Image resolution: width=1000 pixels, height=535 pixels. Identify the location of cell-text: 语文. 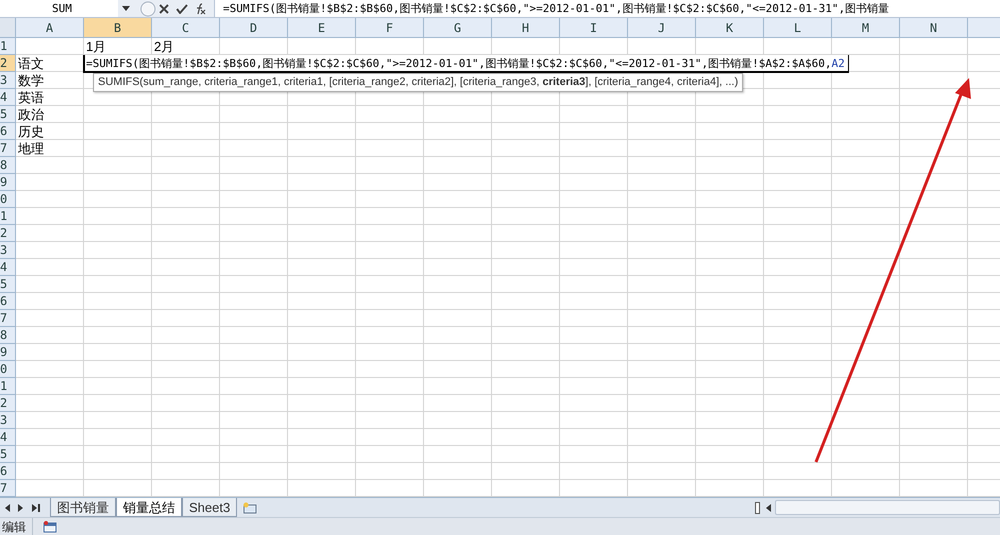
(31, 63).